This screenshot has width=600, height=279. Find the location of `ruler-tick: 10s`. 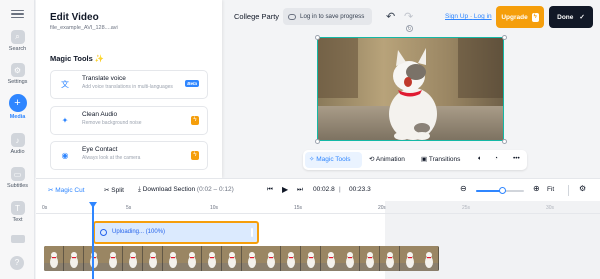

ruler-tick: 10s is located at coordinates (214, 208).